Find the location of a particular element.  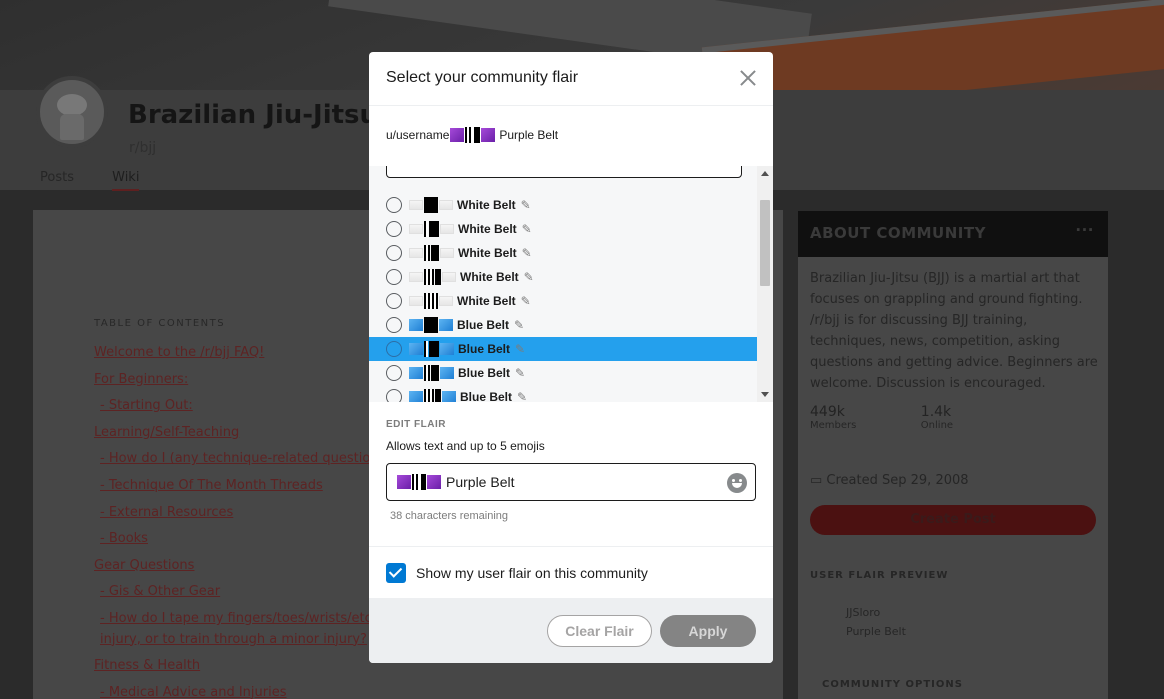

toc-link: - Technique Of The Month Threads is located at coordinates (242, 486).